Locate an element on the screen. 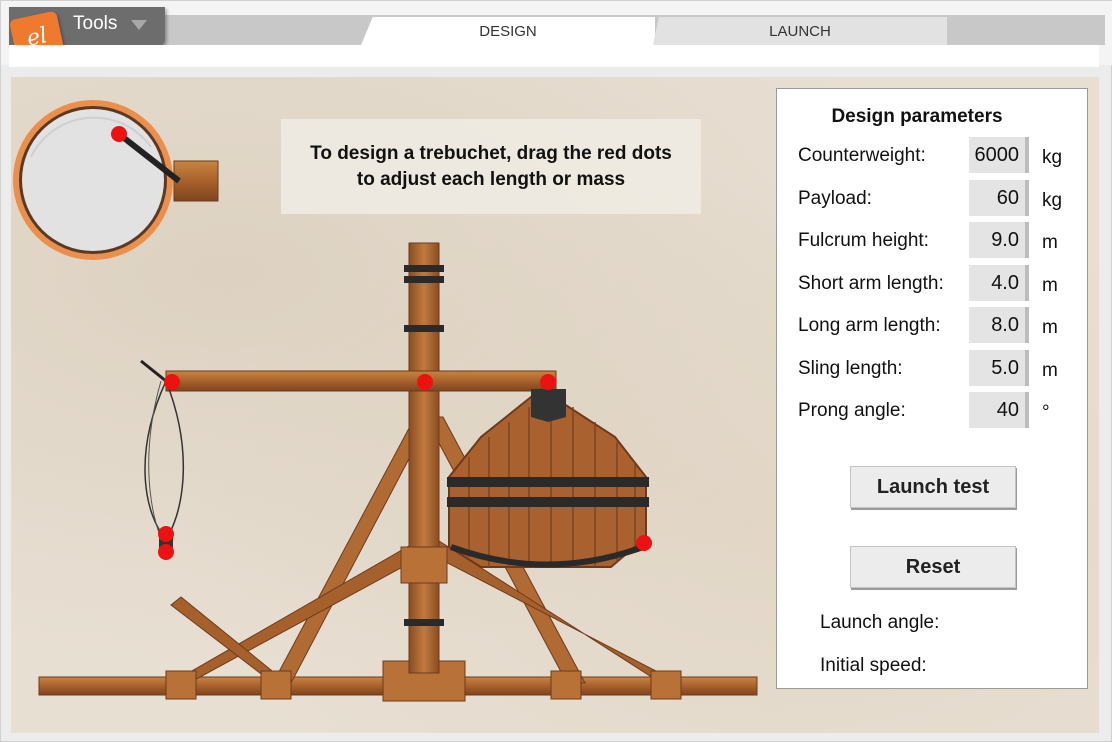 The width and height of the screenshot is (1112, 742). prong-angle-handle is located at coordinates (172, 382).